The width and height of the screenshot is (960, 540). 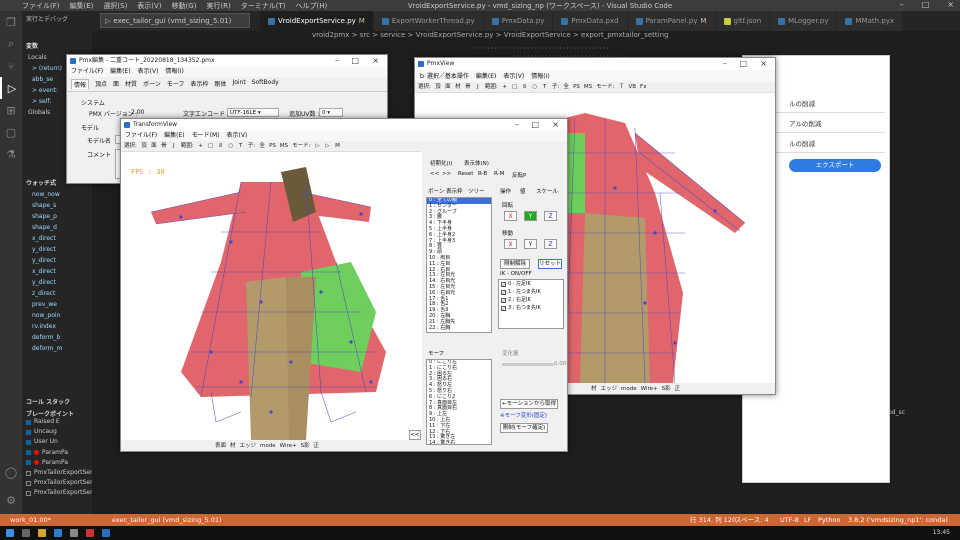 What do you see at coordinates (804, 21) in the screenshot?
I see `editor-tab: MLogger.py` at bounding box center [804, 21].